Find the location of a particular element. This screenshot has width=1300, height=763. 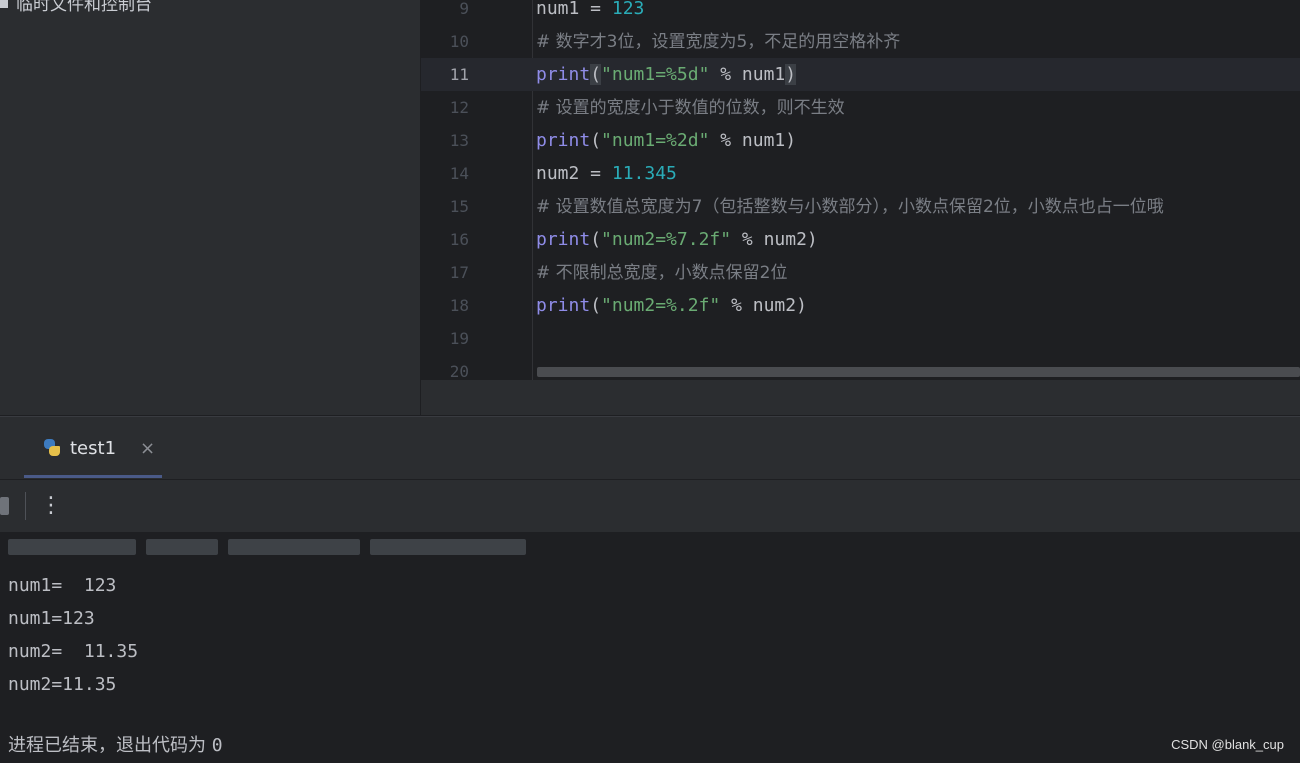

output-line: num2=11.35 is located at coordinates (62, 684).